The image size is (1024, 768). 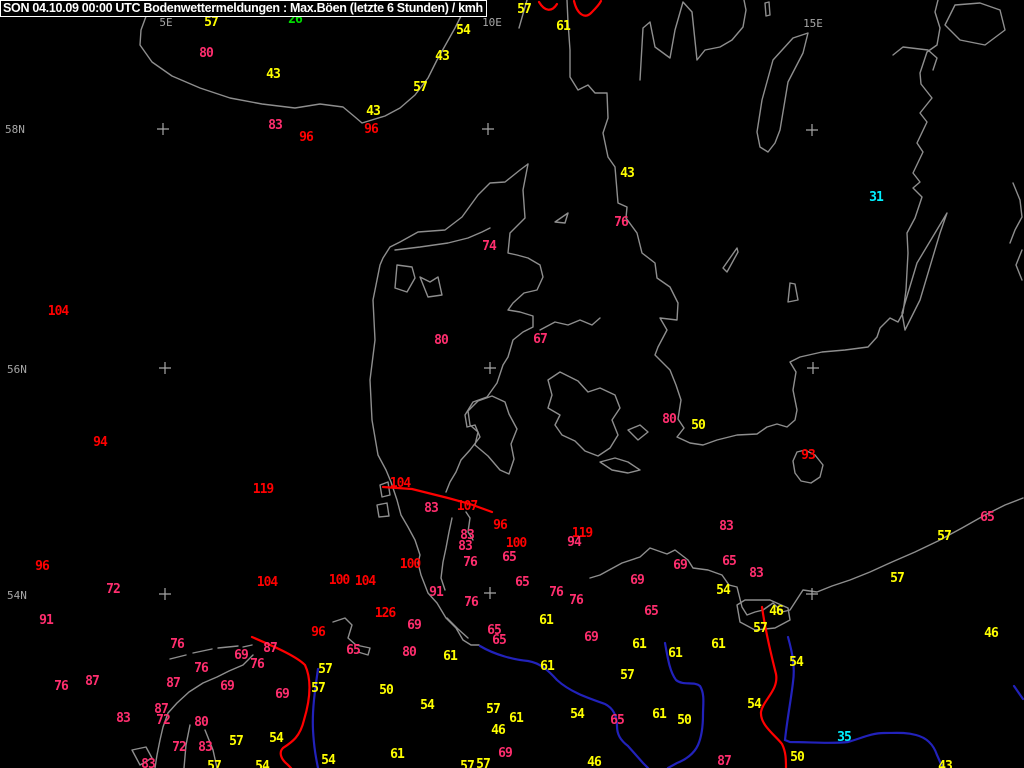 I want to click on station-gust-value: 93, so click(x=808, y=455).